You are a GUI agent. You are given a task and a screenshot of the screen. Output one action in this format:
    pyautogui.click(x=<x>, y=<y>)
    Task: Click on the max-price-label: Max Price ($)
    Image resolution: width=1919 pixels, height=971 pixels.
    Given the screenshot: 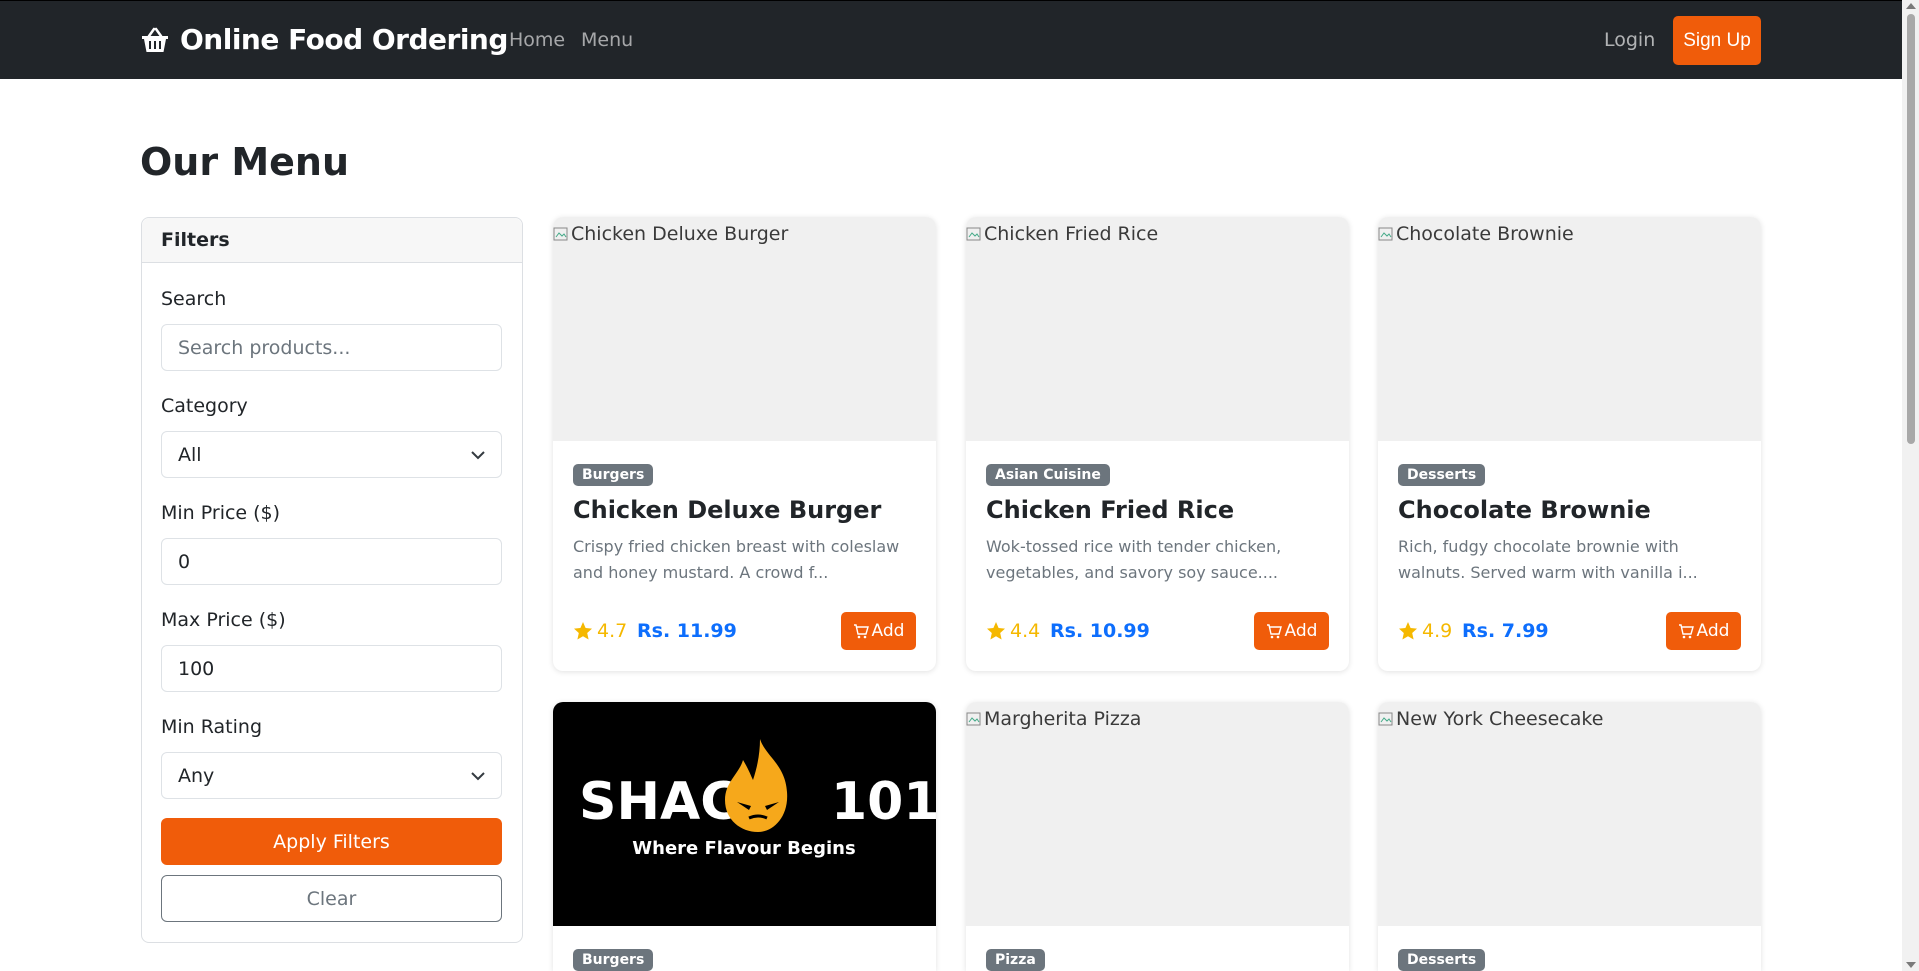 What is the action you would take?
    pyautogui.click(x=223, y=620)
    